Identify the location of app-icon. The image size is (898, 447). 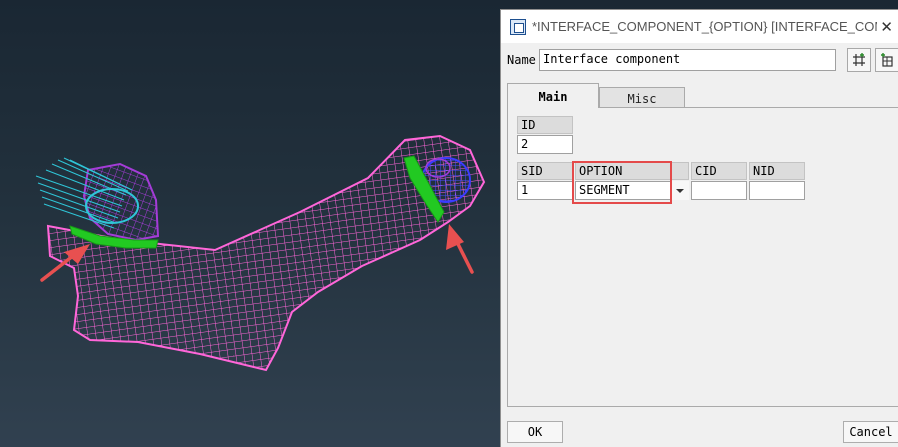
(518, 26).